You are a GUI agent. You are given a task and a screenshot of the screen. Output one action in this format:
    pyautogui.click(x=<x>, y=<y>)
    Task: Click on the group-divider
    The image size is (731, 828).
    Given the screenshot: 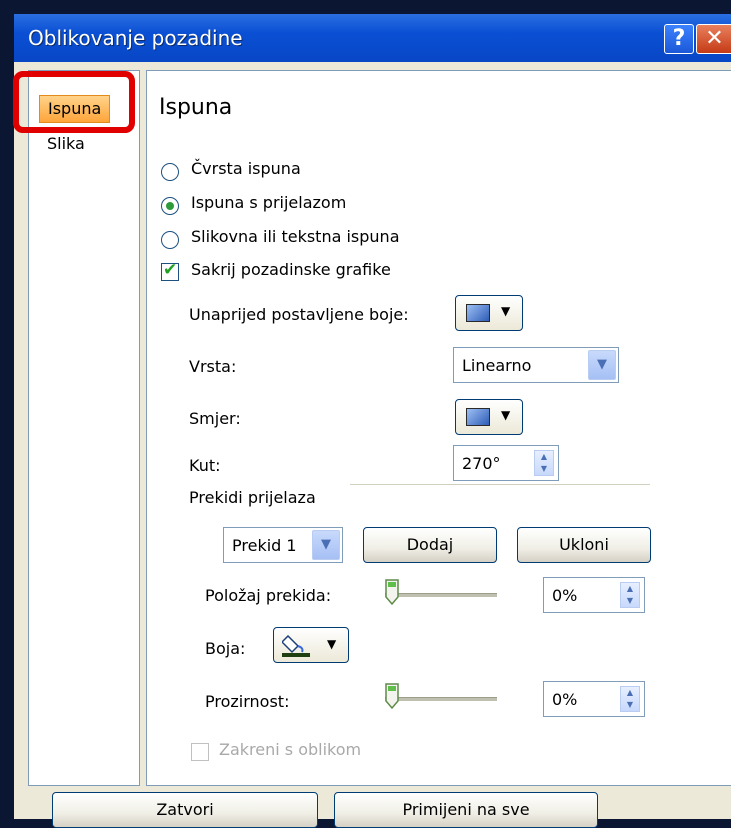 What is the action you would take?
    pyautogui.click(x=500, y=484)
    